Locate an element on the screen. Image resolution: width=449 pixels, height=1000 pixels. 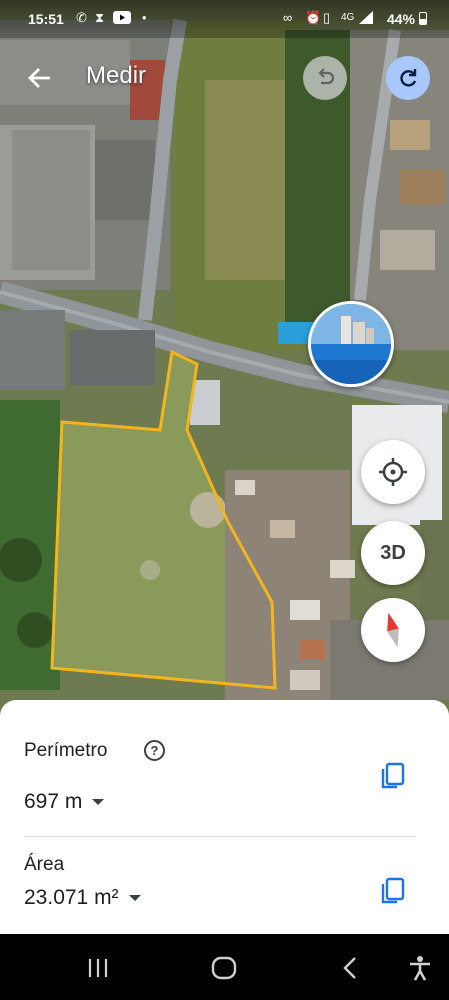
my-location-button is located at coordinates (393, 472).